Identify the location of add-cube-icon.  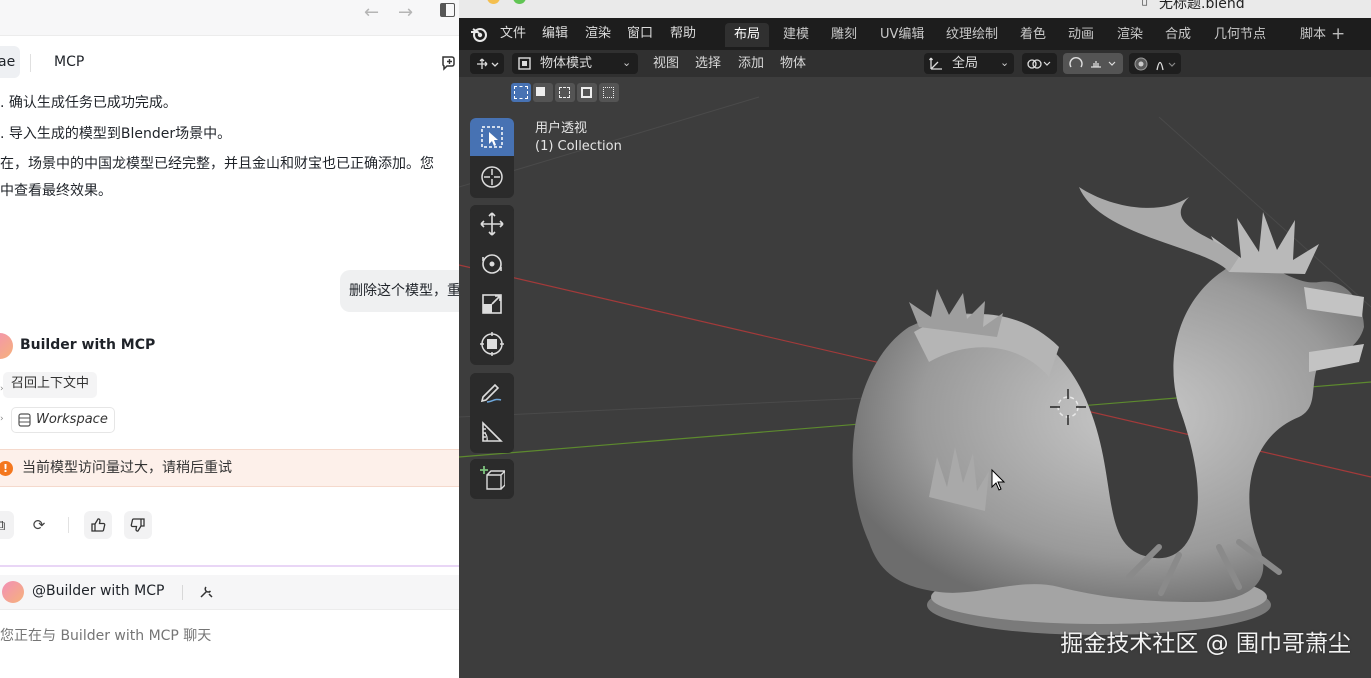
(492, 478).